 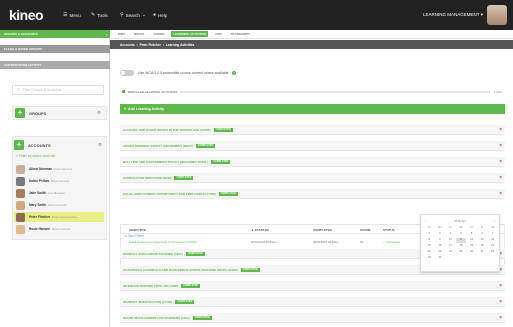 What do you see at coordinates (471, 246) in the screenshot?
I see `calendar-day: 19` at bounding box center [471, 246].